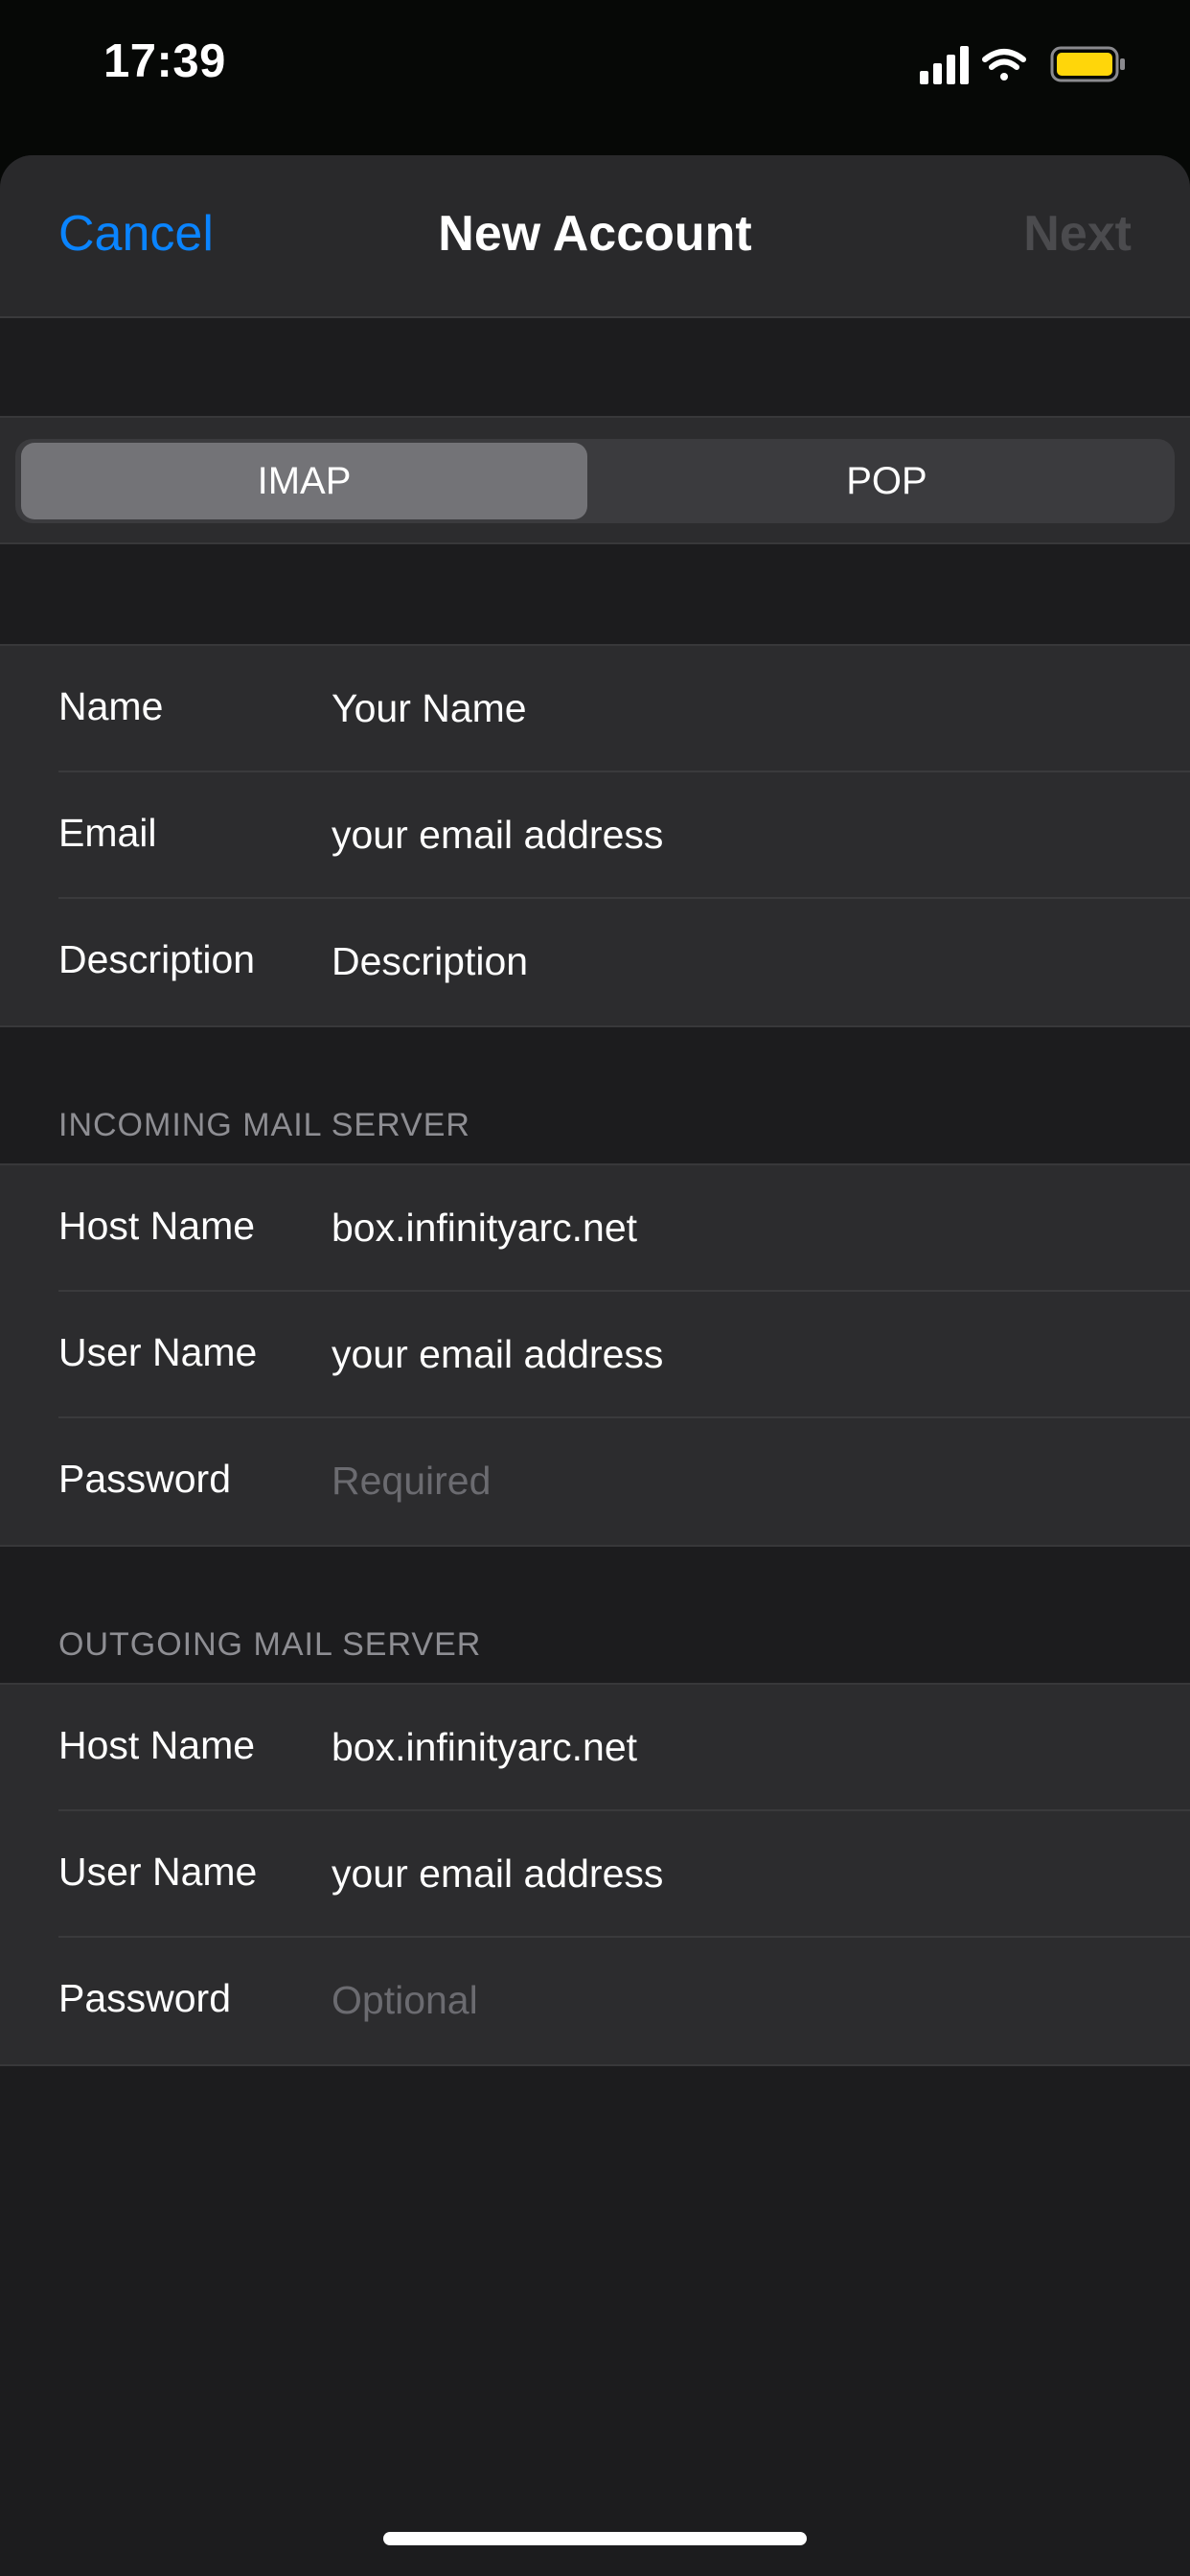  Describe the element at coordinates (412, 1481) in the screenshot. I see `incoming-password-field: Required` at that location.